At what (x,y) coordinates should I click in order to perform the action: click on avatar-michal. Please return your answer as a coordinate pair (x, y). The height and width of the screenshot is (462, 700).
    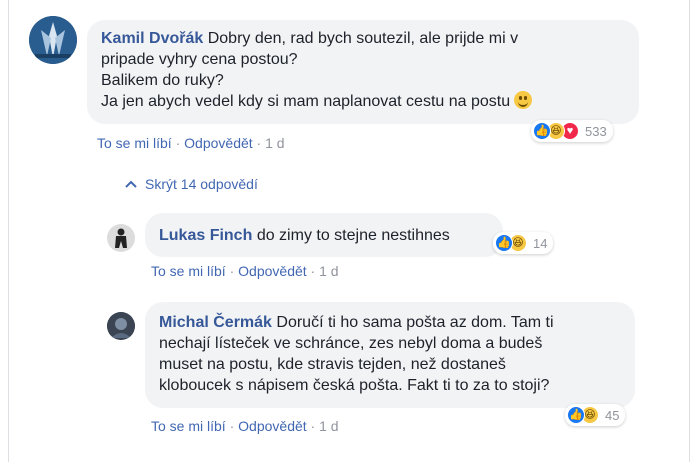
    Looking at the image, I should click on (121, 326).